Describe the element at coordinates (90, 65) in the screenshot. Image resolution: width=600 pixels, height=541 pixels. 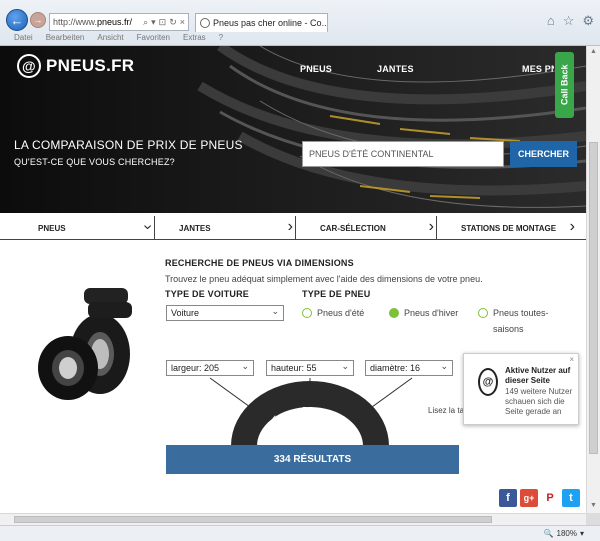
I see `logo-text: PNEUS.FR` at that location.